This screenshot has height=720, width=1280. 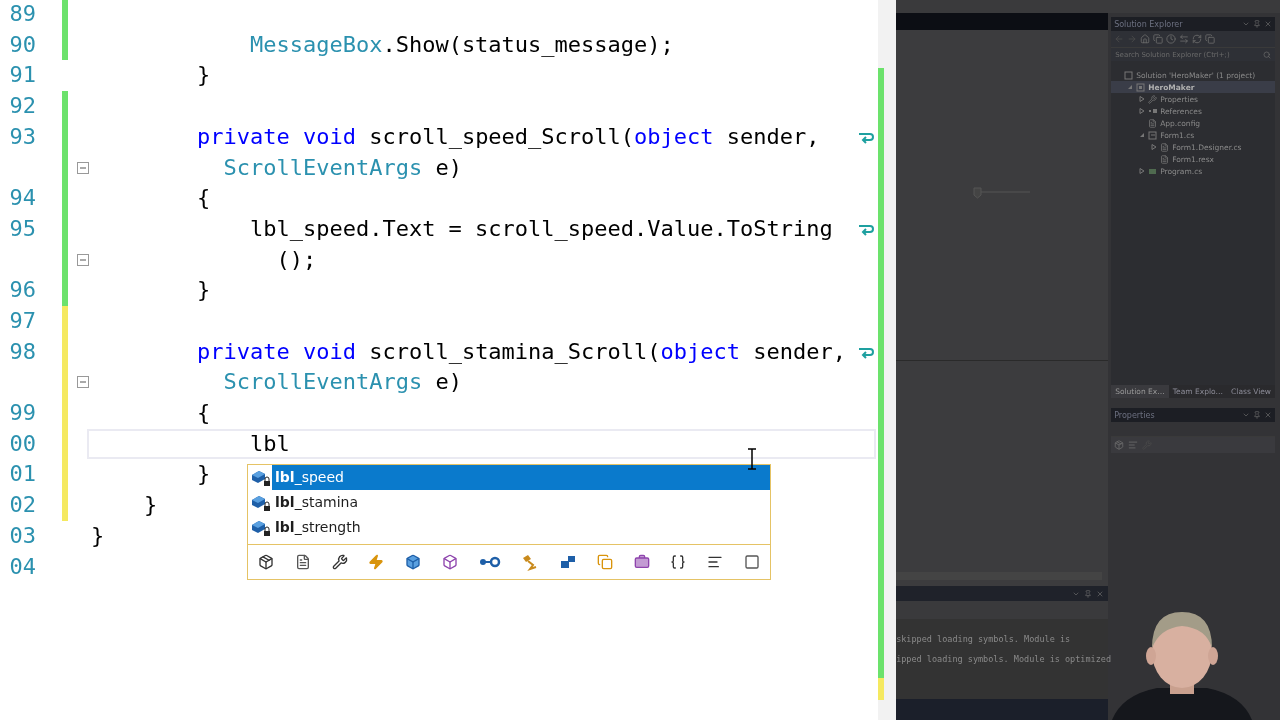 I want to click on references-icon, so click(x=1153, y=111).